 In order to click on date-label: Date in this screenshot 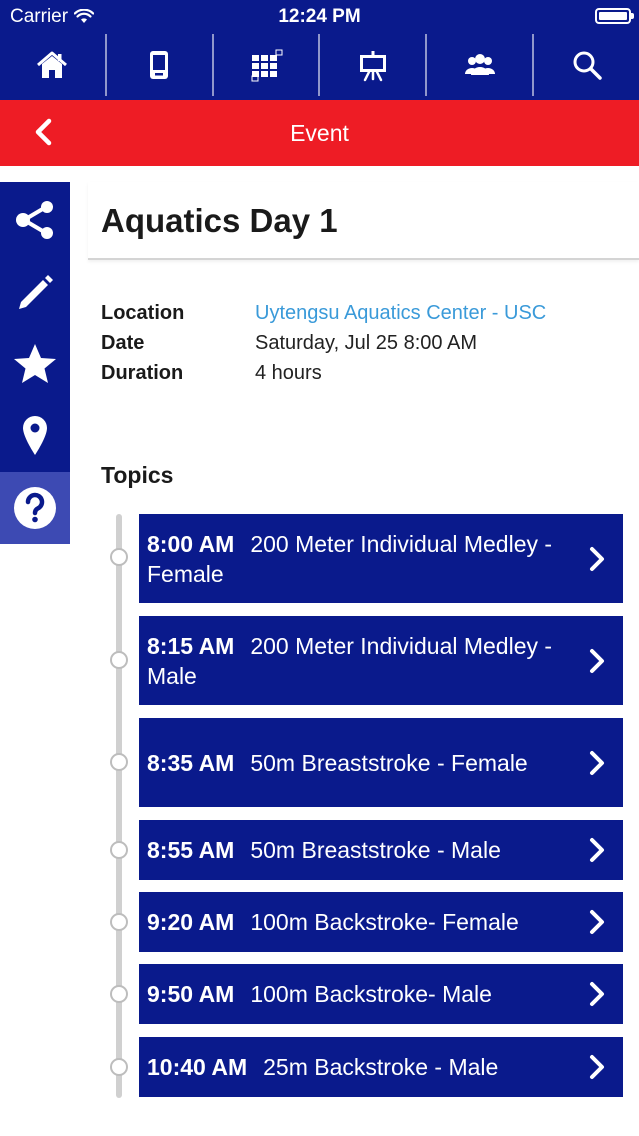, I will do `click(123, 342)`.